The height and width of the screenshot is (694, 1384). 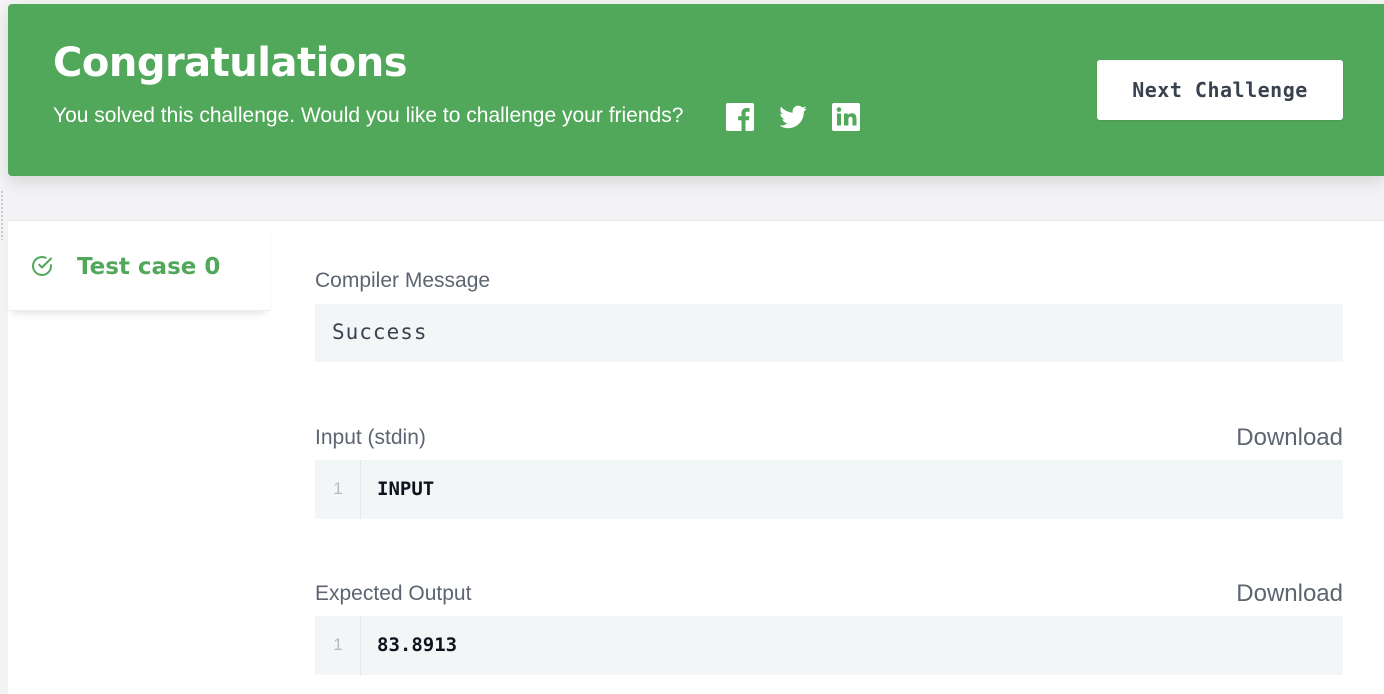 I want to click on expected-output-box: 1 83.8913, so click(x=829, y=645).